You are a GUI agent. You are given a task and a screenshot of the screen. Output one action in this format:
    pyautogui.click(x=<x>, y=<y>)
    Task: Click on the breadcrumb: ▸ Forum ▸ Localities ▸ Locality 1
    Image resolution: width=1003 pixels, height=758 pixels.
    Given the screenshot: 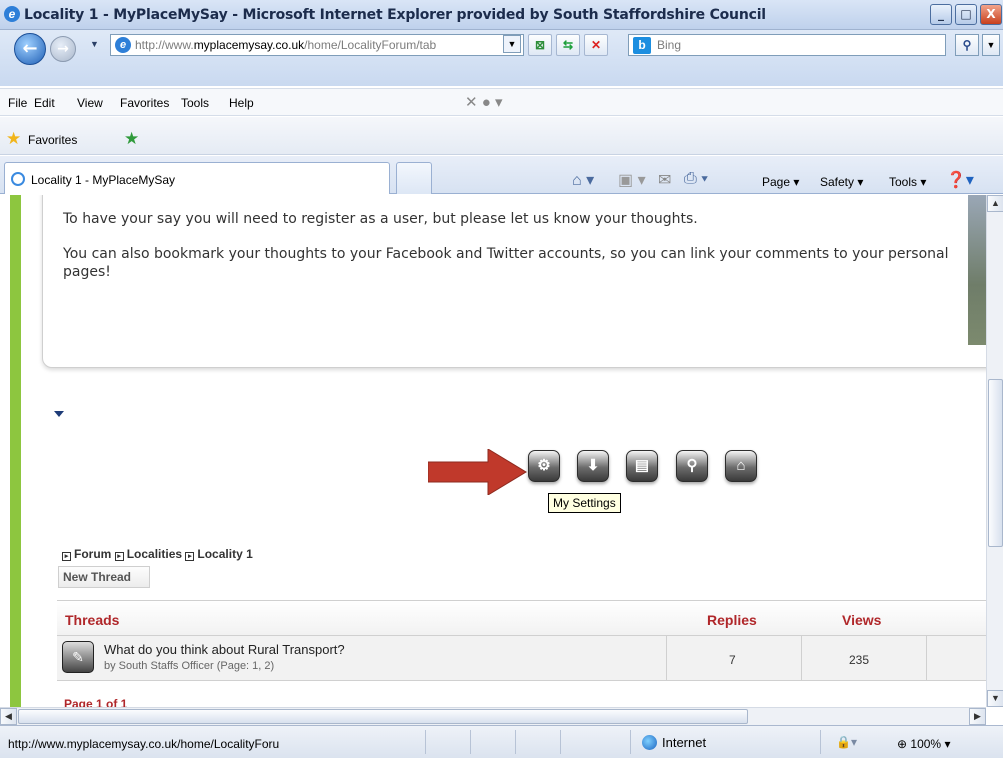 What is the action you would take?
    pyautogui.click(x=157, y=554)
    